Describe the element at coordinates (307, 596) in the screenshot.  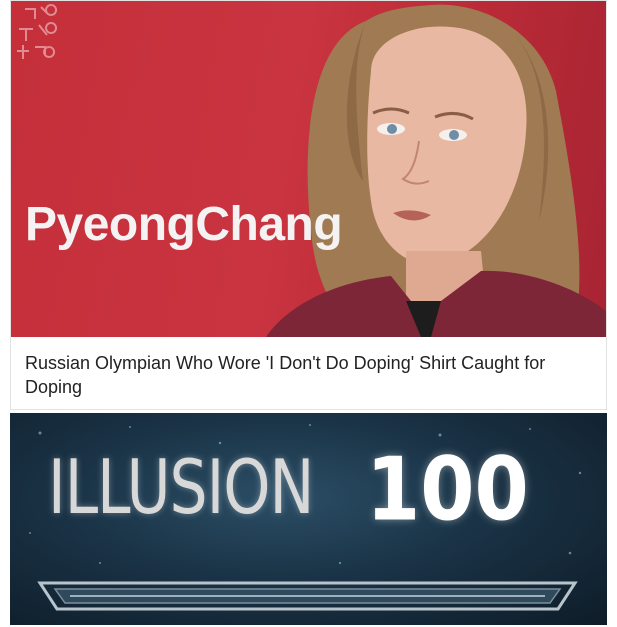
I see `skill-bar-frame` at that location.